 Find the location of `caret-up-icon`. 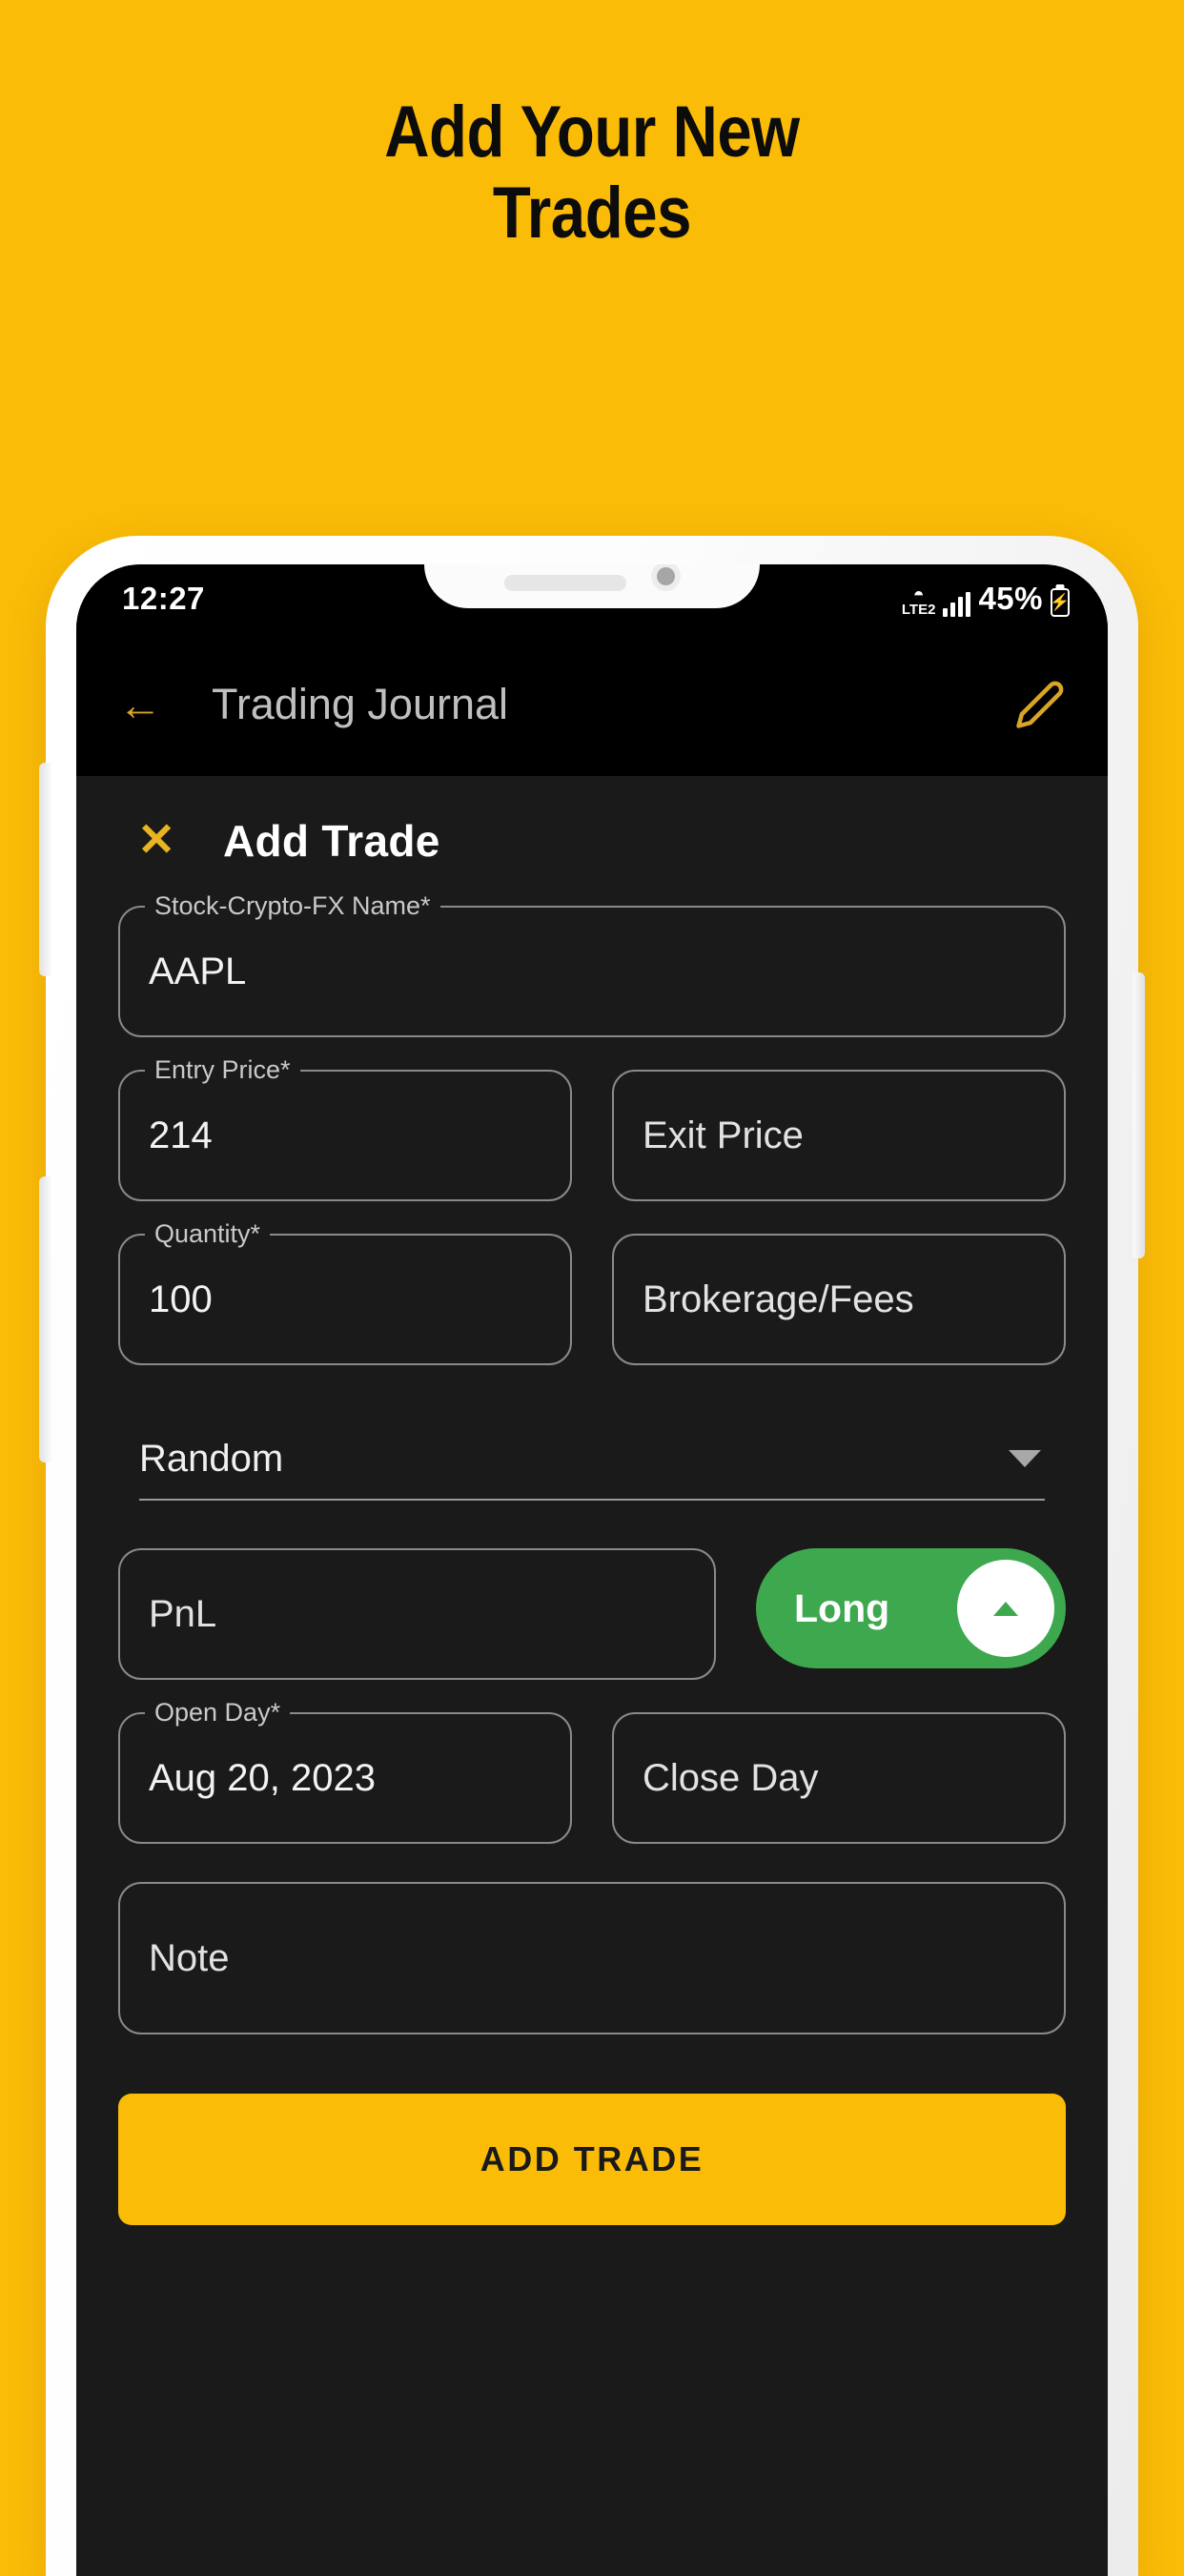

caret-up-icon is located at coordinates (1005, 1608).